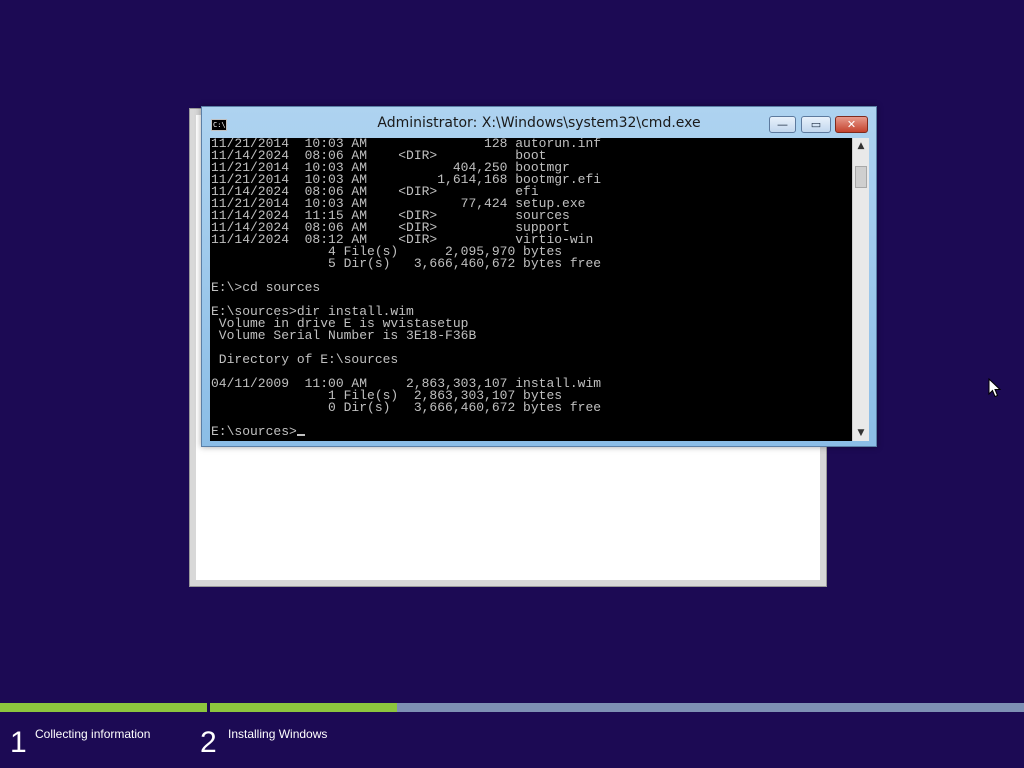 The width and height of the screenshot is (1024, 768). What do you see at coordinates (995, 388) in the screenshot?
I see `mouse-pointer-icon` at bounding box center [995, 388].